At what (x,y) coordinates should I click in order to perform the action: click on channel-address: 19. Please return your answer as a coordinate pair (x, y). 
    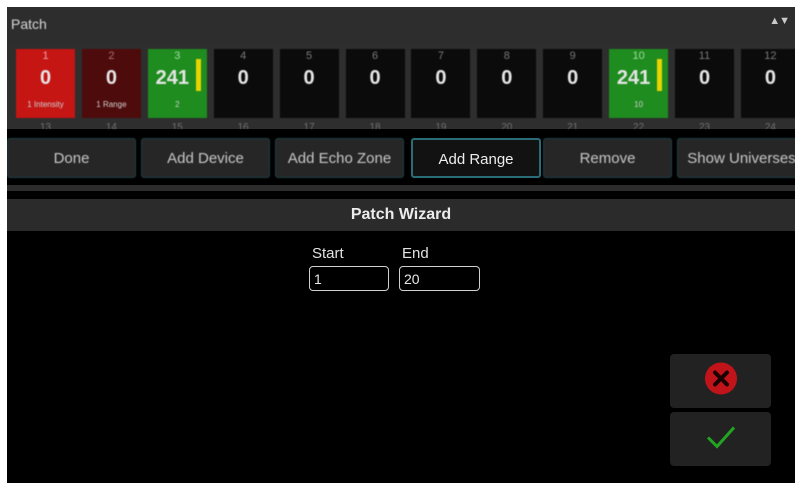
    Looking at the image, I should click on (441, 125).